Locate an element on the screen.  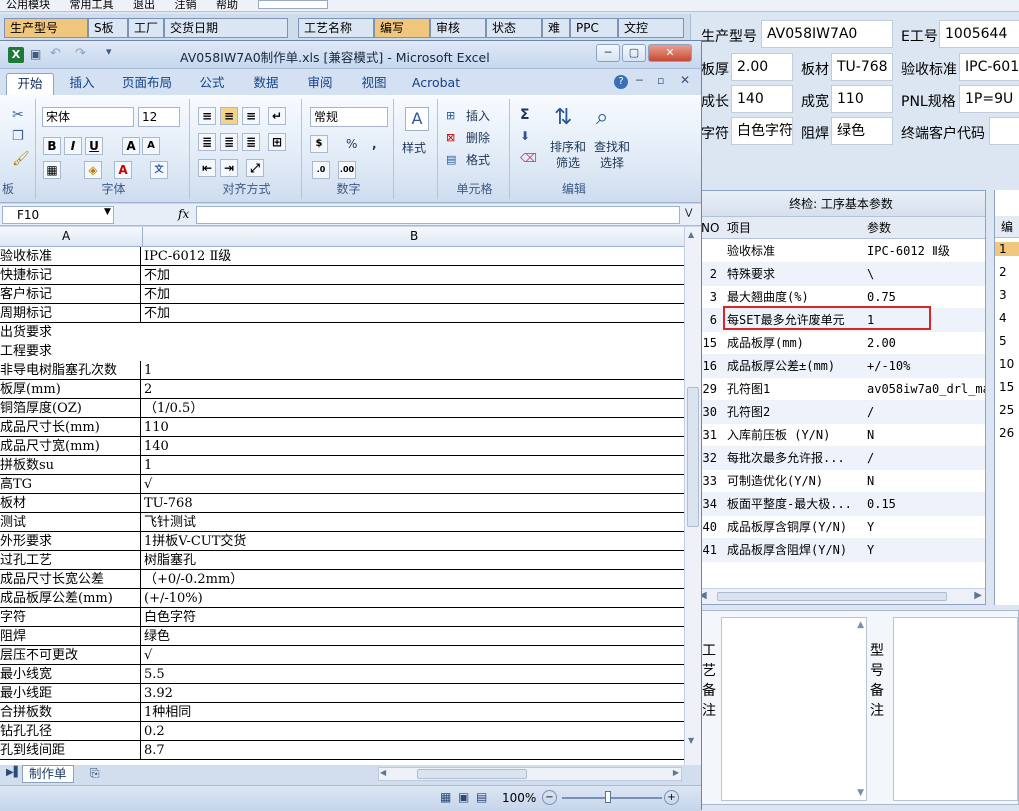
insert-cells-button: 插入 is located at coordinates (478, 117).